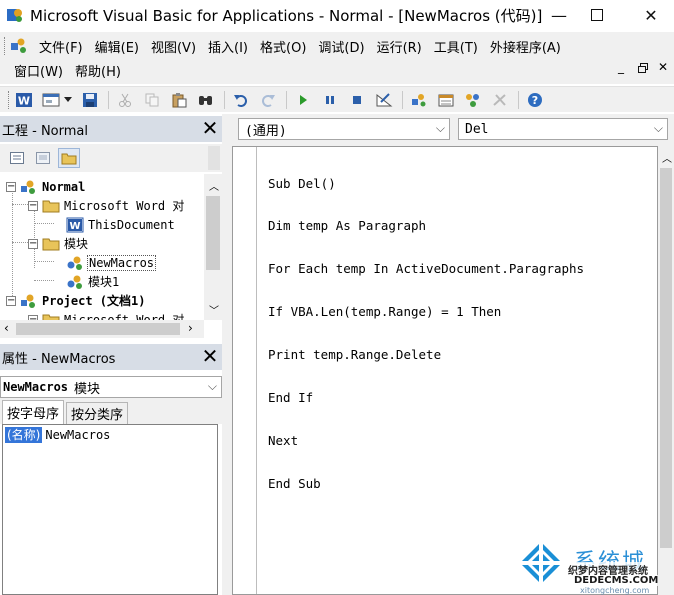 The image size is (674, 595). I want to click on word-document-icon: W, so click(75, 225).